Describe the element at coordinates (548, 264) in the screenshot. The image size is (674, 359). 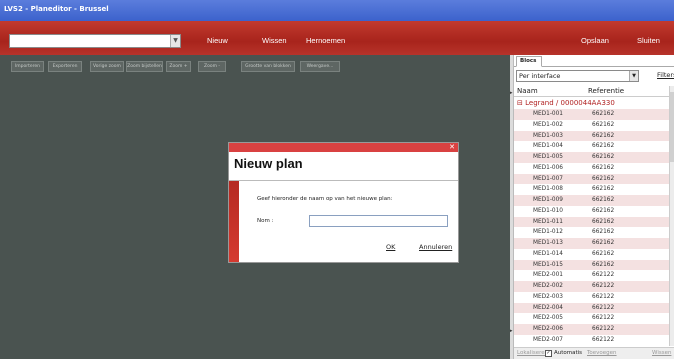
I see `block-name: MED1-015` at that location.